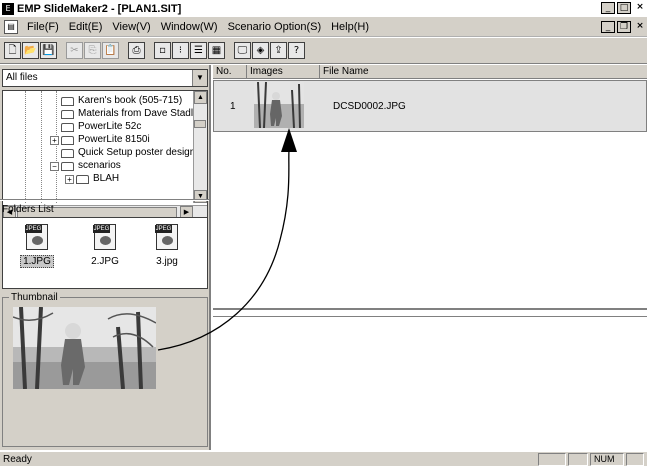 Image resolution: width=647 pixels, height=466 pixels. Describe the element at coordinates (323, 51) in the screenshot. I see `toolbar: 🗋 📂 💾 ✂ ⎘ 📋 ⎙ ▫ ⁝ ☰ ▦ 🖵 ◈ ⇪ ?` at that location.